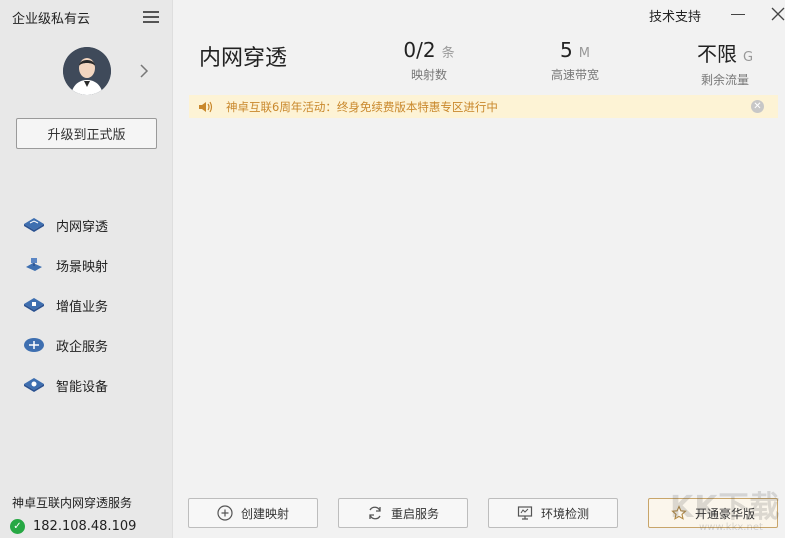 The height and width of the screenshot is (538, 785). I want to click on speaker-icon, so click(206, 106).